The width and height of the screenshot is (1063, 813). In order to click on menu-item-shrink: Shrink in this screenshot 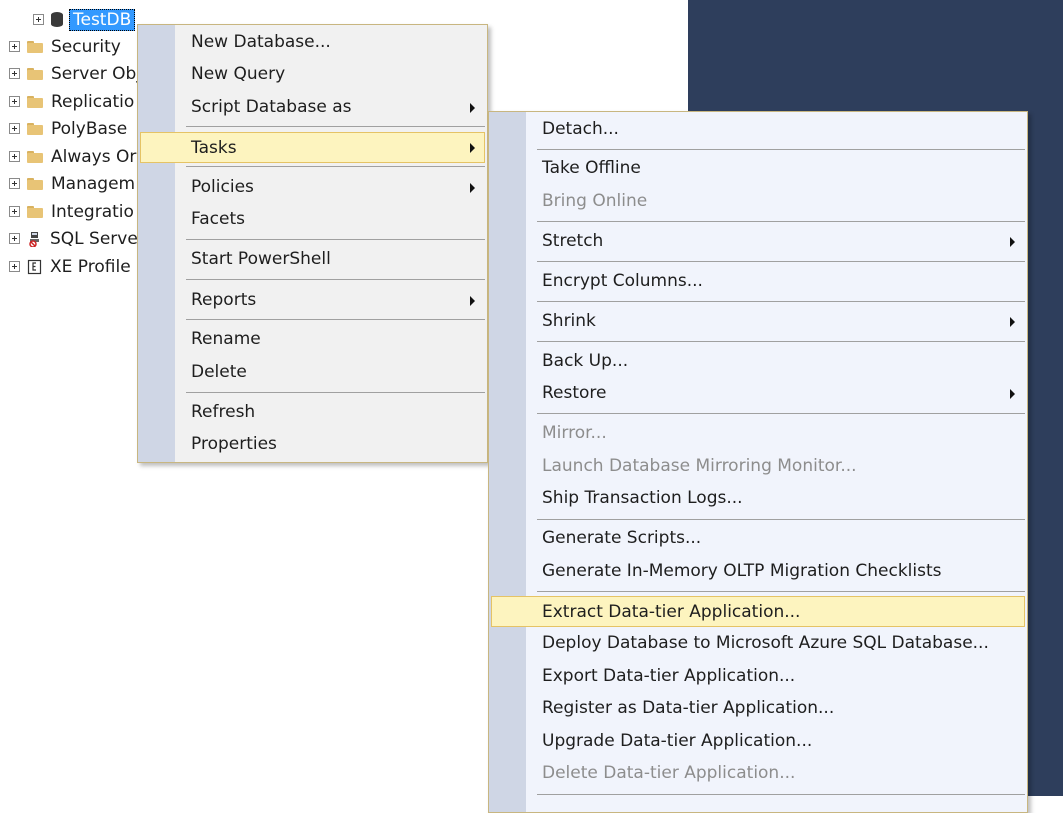, I will do `click(758, 321)`.